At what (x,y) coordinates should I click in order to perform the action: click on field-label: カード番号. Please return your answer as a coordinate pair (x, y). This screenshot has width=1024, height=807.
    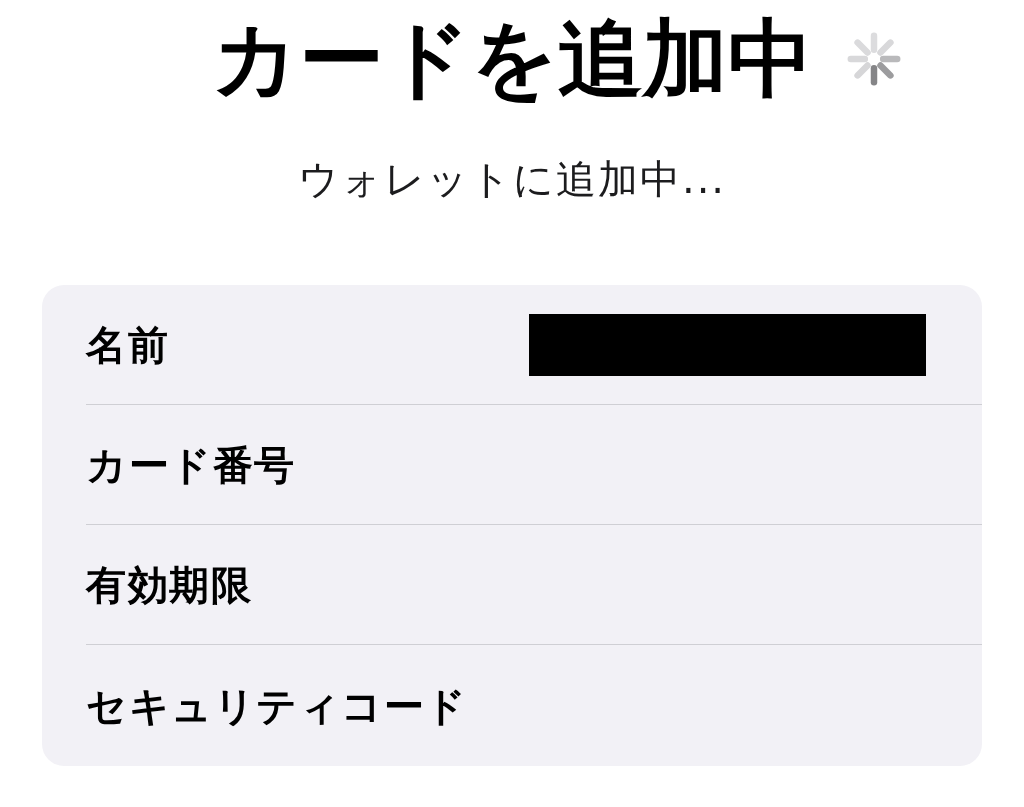
    Looking at the image, I should click on (191, 464).